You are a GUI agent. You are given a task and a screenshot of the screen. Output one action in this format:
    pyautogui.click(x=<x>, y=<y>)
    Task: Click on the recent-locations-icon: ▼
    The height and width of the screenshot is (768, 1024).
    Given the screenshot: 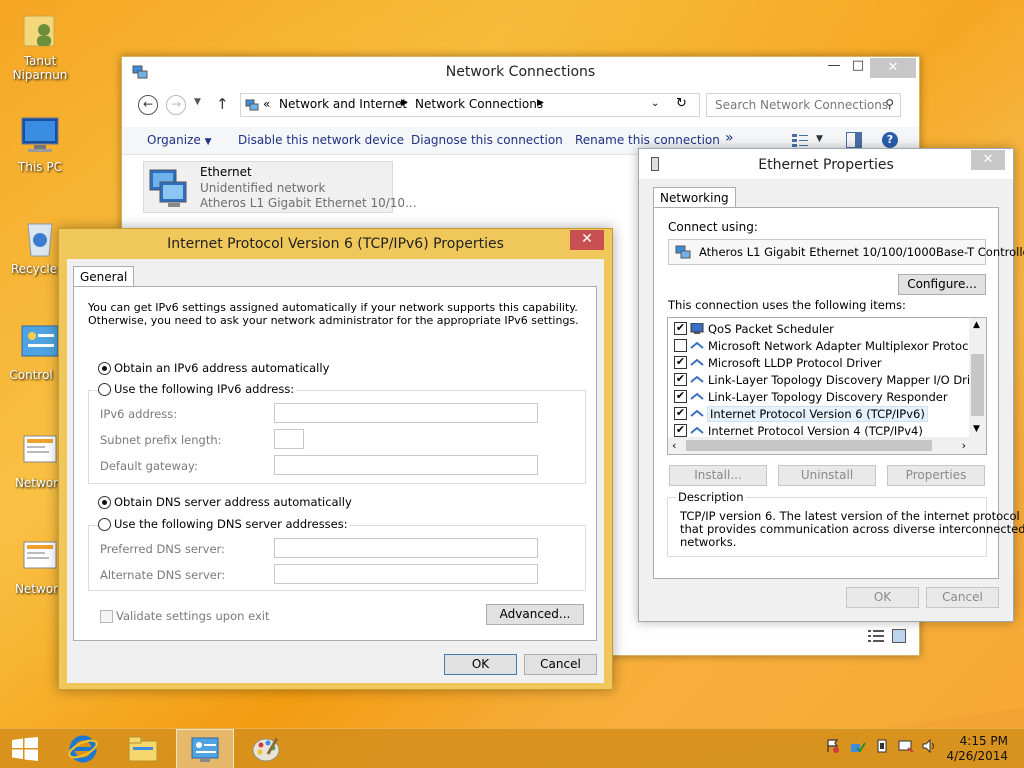 What is the action you would take?
    pyautogui.click(x=197, y=102)
    